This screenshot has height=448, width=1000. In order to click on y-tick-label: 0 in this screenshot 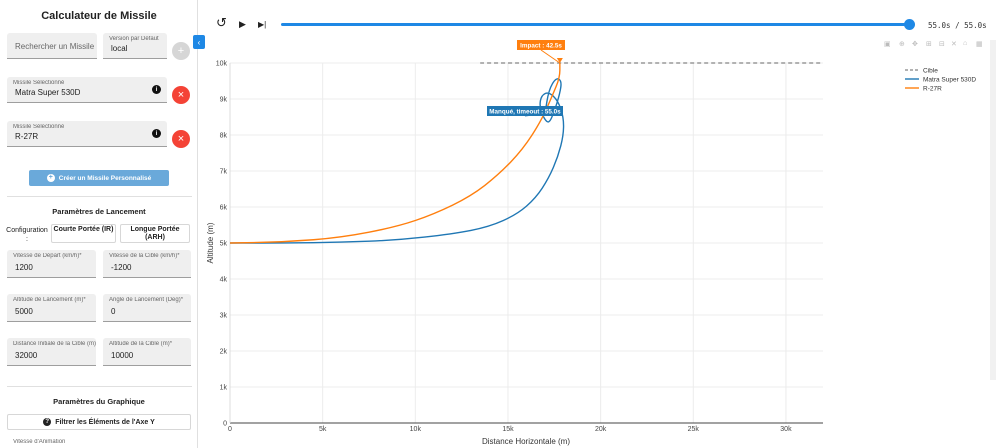, I will do `click(225, 424)`.